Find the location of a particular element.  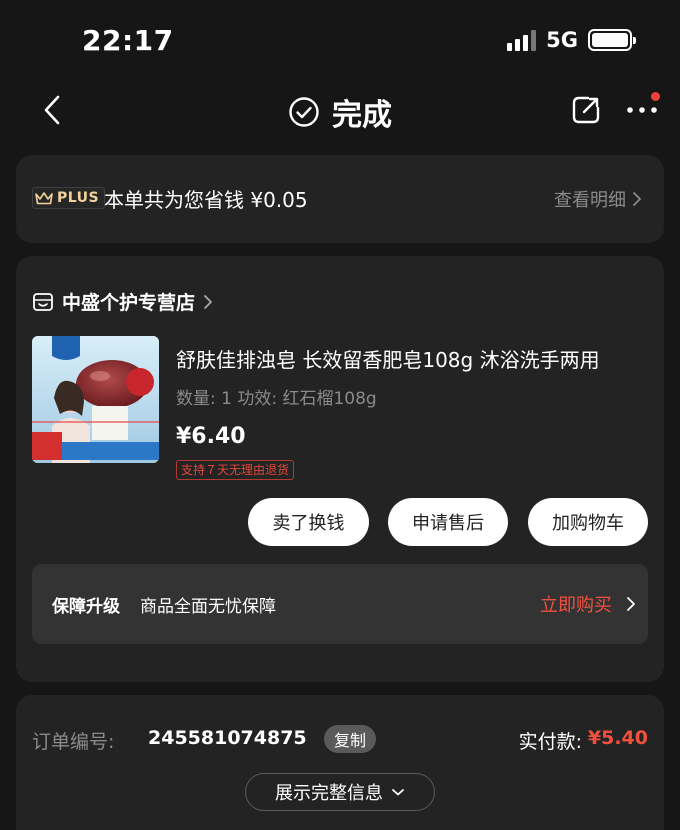

buy-now-label: 立即购买 is located at coordinates (576, 605).